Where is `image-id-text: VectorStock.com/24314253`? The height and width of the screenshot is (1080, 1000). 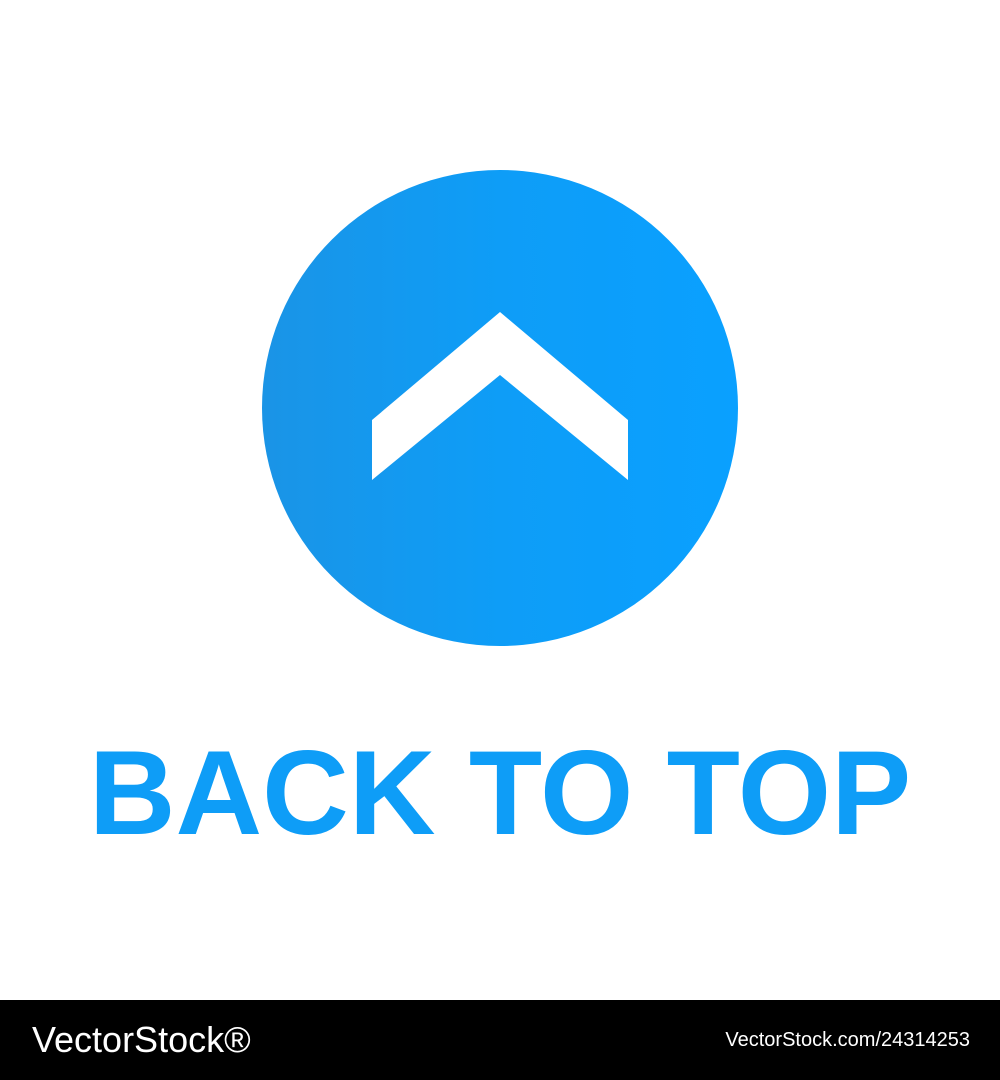
image-id-text: VectorStock.com/24314253 is located at coordinates (847, 1040).